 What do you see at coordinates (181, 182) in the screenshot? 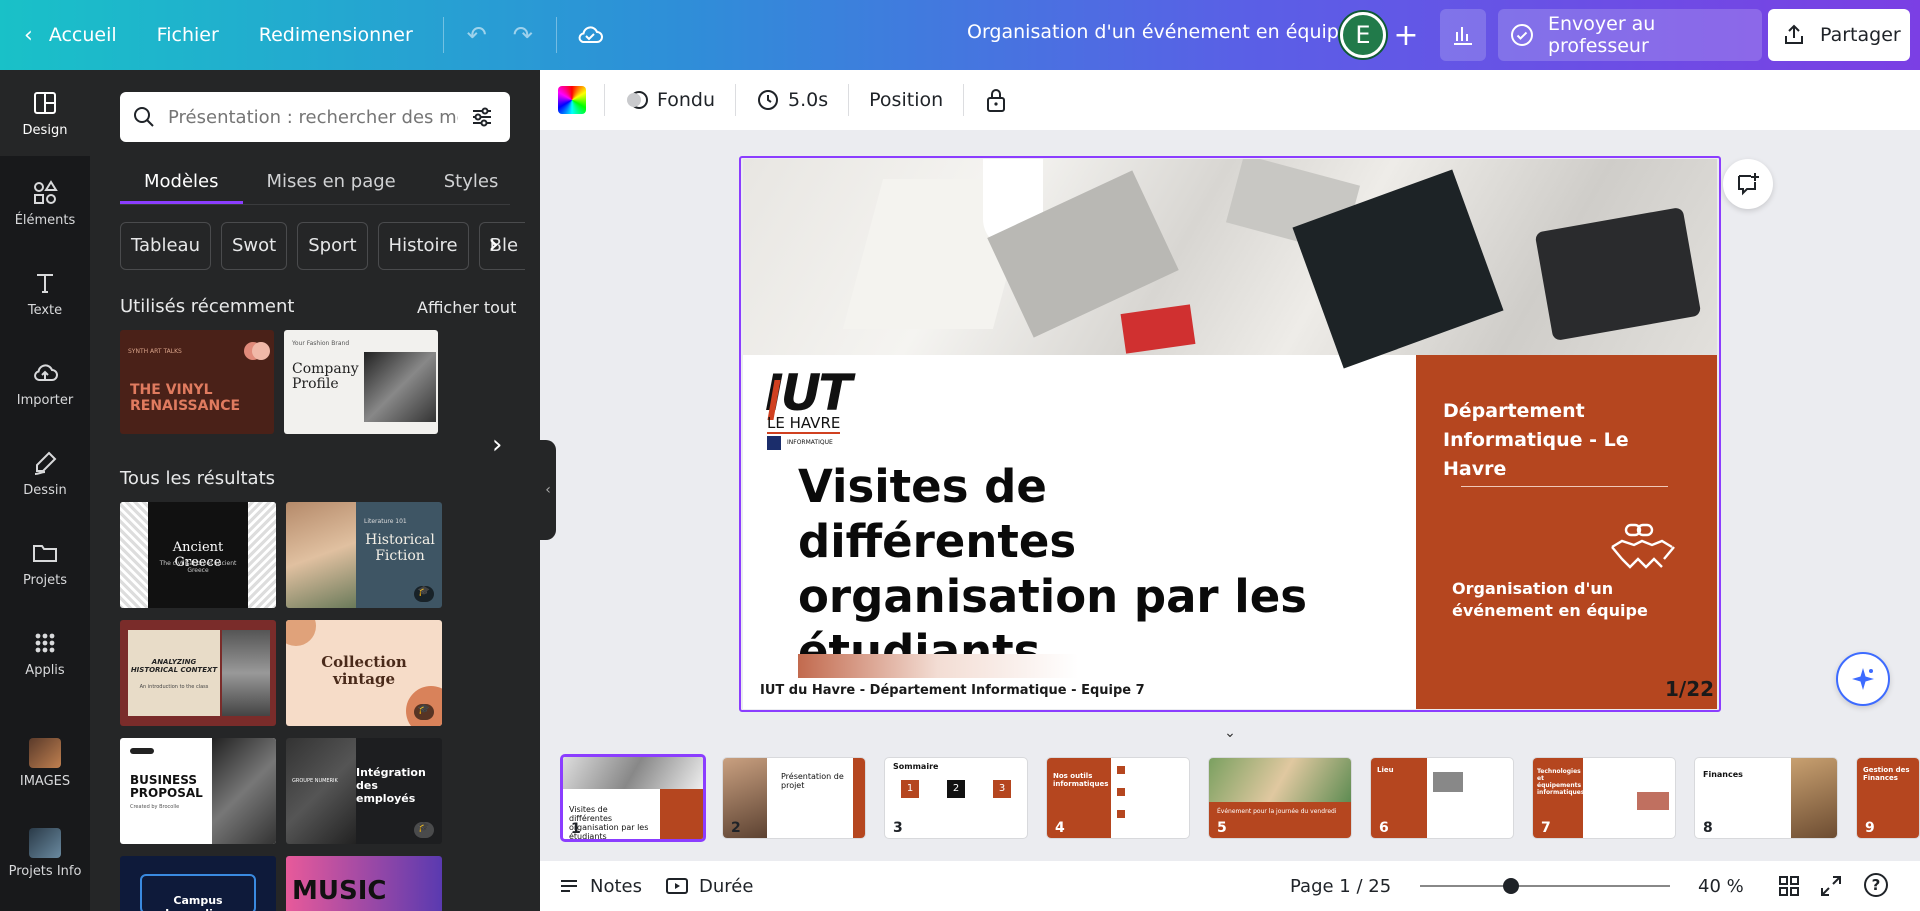
I see `tab-templates: Modèles` at bounding box center [181, 182].